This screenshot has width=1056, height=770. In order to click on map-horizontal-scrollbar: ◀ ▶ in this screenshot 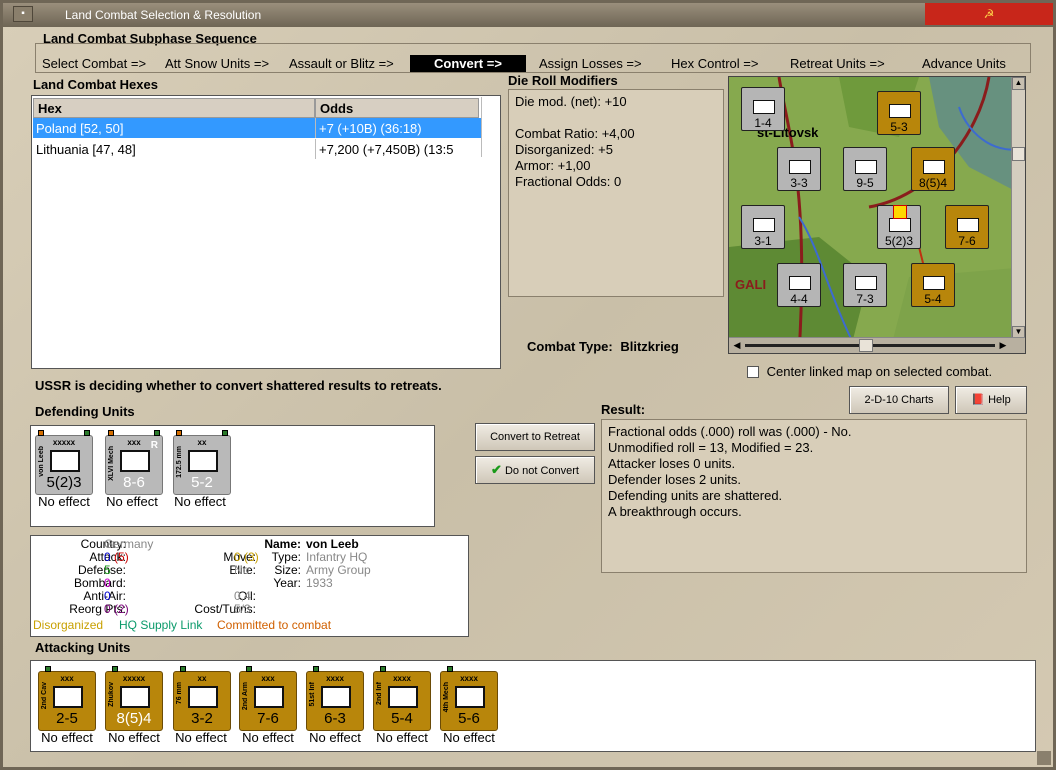, I will do `click(877, 345)`.